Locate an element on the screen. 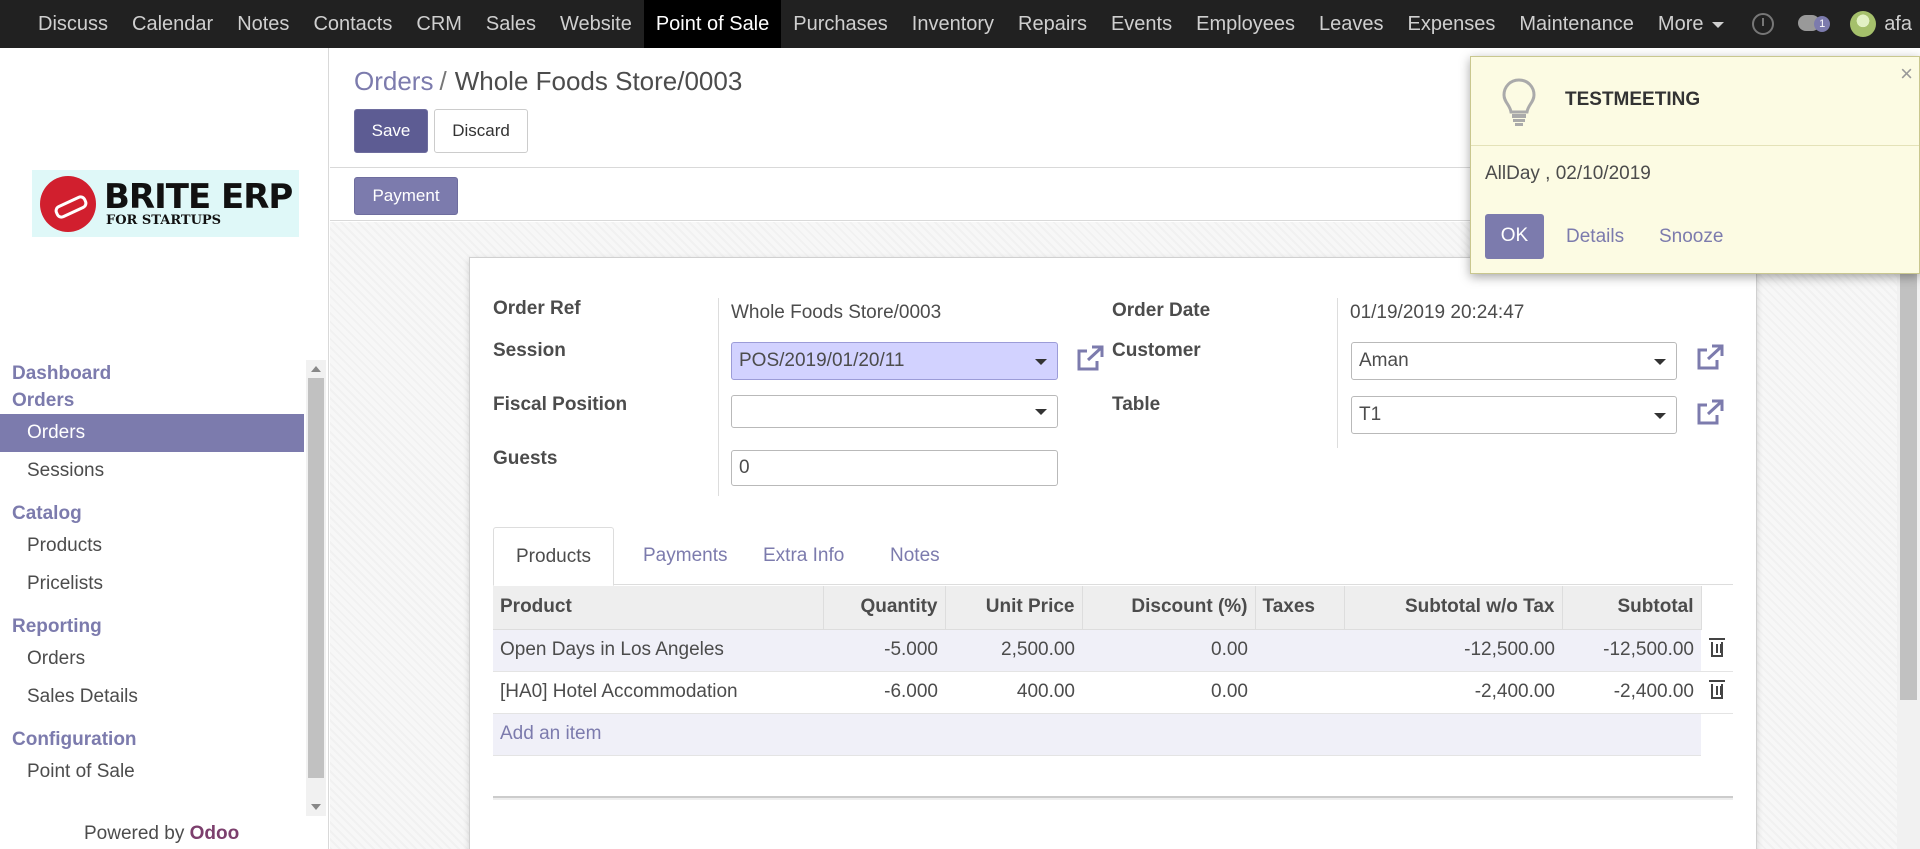 Image resolution: width=1920 pixels, height=849 pixels. notification-ok-button: OK is located at coordinates (1514, 236).